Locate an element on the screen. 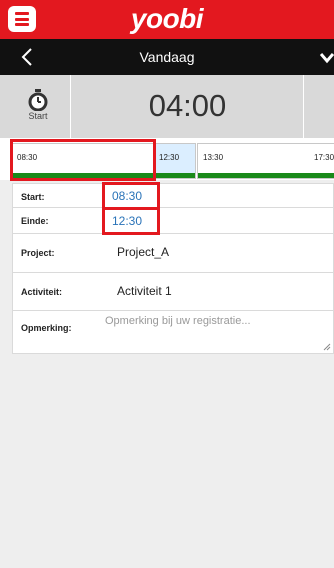 The height and width of the screenshot is (568, 334). app-logo: yoobi is located at coordinates (167, 18).